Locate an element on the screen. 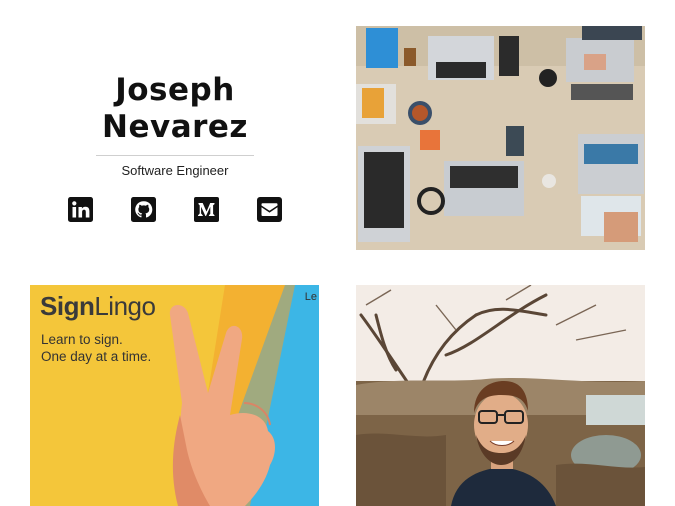 The image size is (675, 506). linkedin-icon is located at coordinates (80, 209).